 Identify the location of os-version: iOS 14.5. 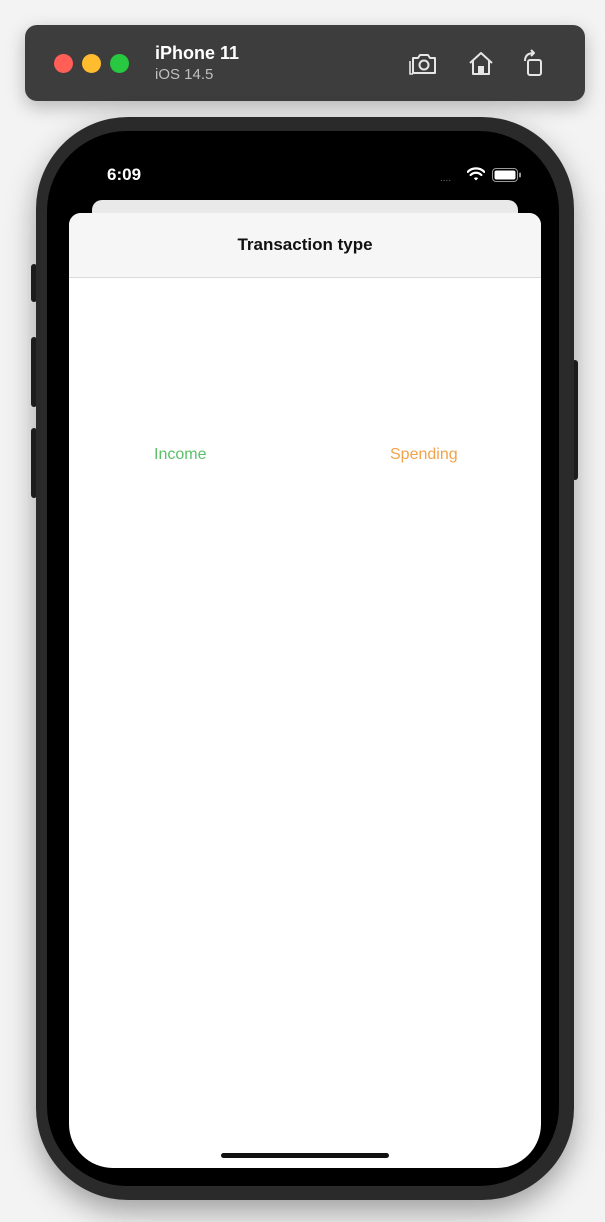
(184, 74).